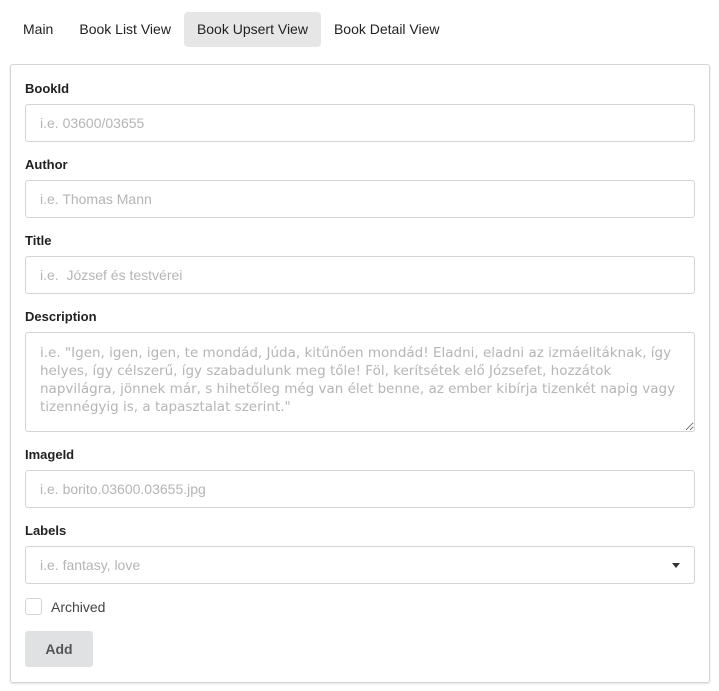 The width and height of the screenshot is (719, 691). I want to click on archived-checkbox-row: Archived, so click(65, 606).